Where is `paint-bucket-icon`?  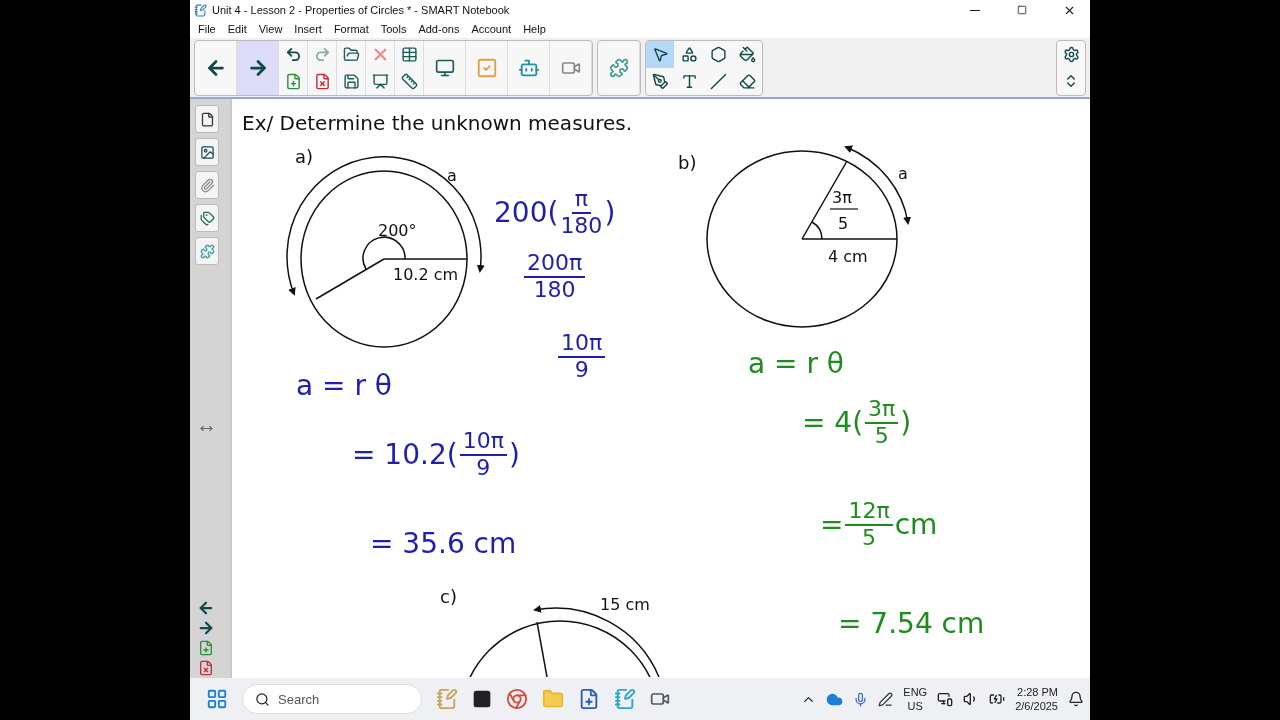
paint-bucket-icon is located at coordinates (747, 54).